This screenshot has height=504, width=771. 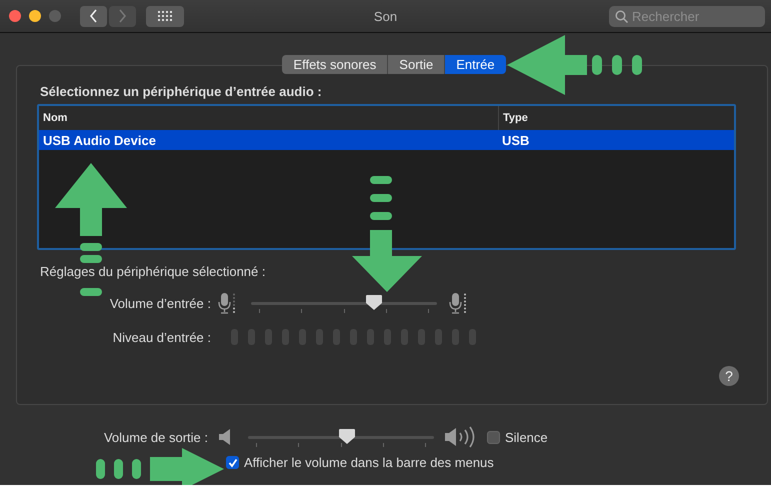 What do you see at coordinates (93, 16) in the screenshot?
I see `back-button` at bounding box center [93, 16].